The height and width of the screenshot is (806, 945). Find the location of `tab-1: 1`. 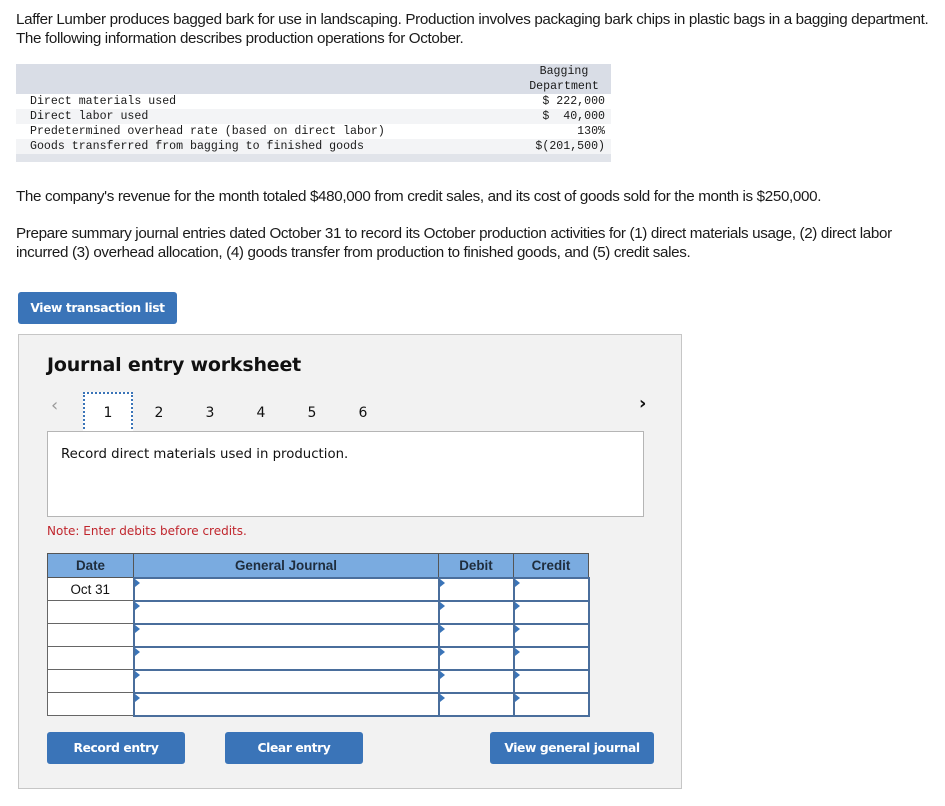

tab-1: 1 is located at coordinates (108, 412).